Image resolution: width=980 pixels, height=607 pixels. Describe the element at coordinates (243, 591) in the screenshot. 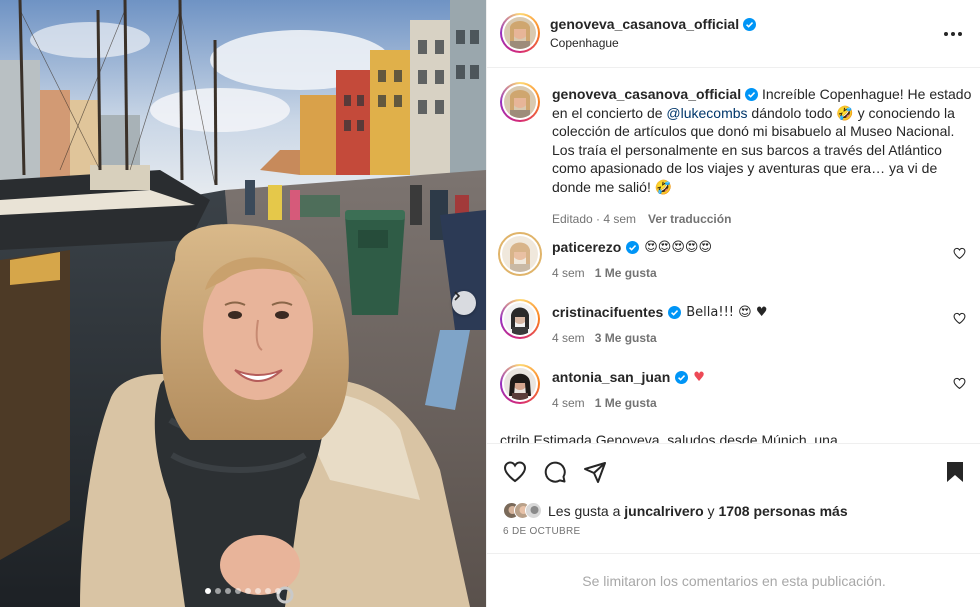

I see `carousel-dots` at that location.